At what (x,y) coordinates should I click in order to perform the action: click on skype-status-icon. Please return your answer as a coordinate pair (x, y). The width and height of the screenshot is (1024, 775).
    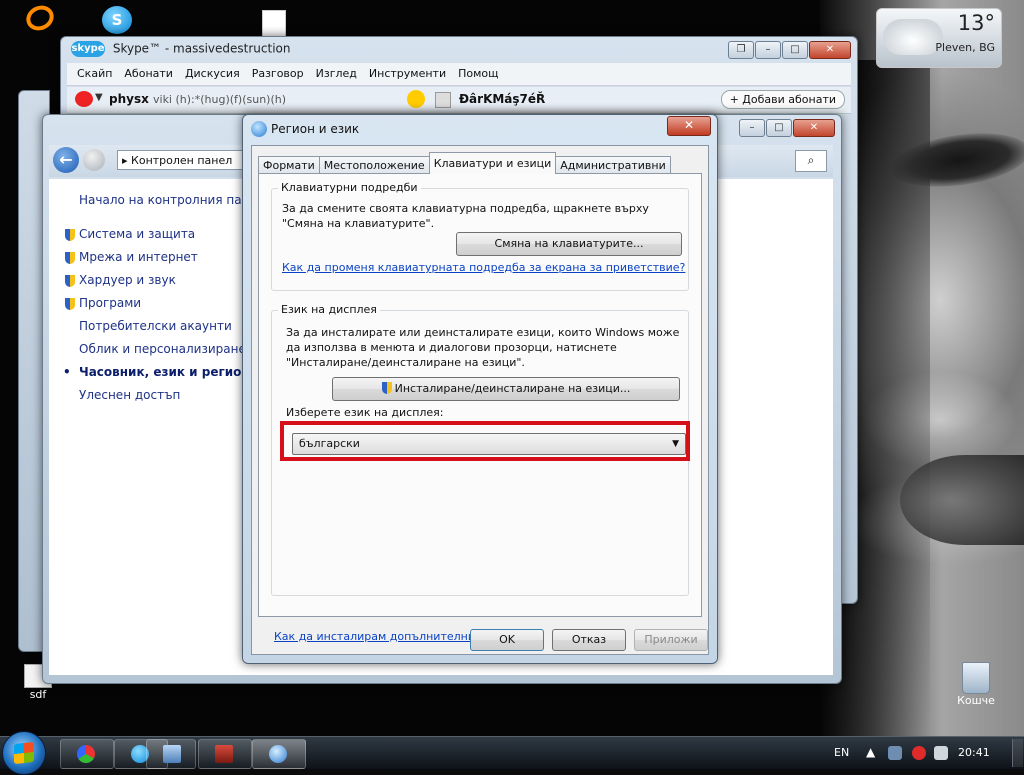
    Looking at the image, I should click on (919, 753).